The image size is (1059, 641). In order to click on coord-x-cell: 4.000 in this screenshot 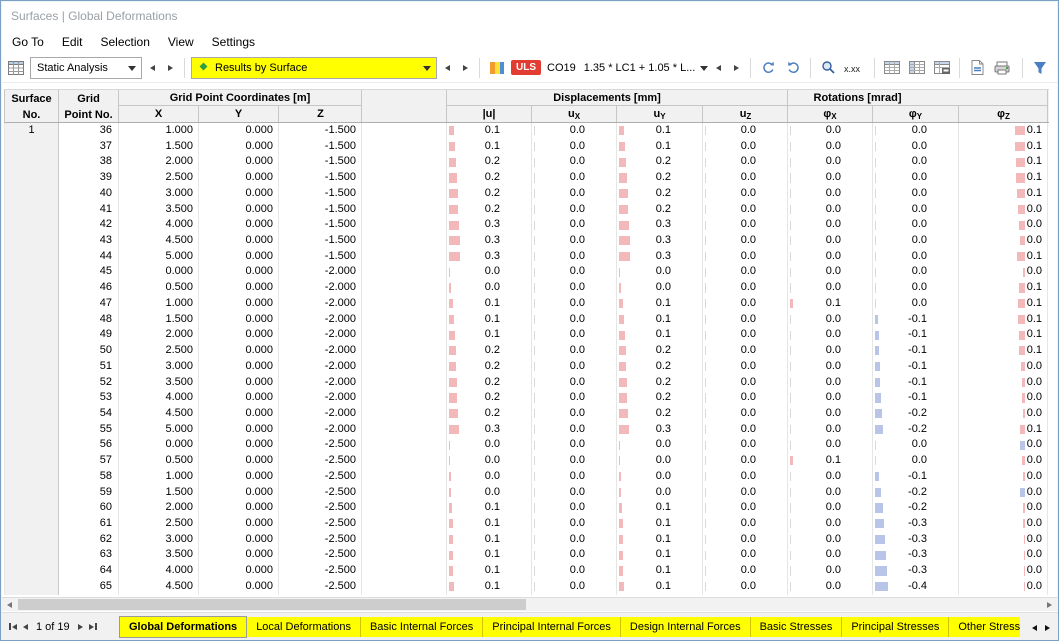, I will do `click(159, 225)`.